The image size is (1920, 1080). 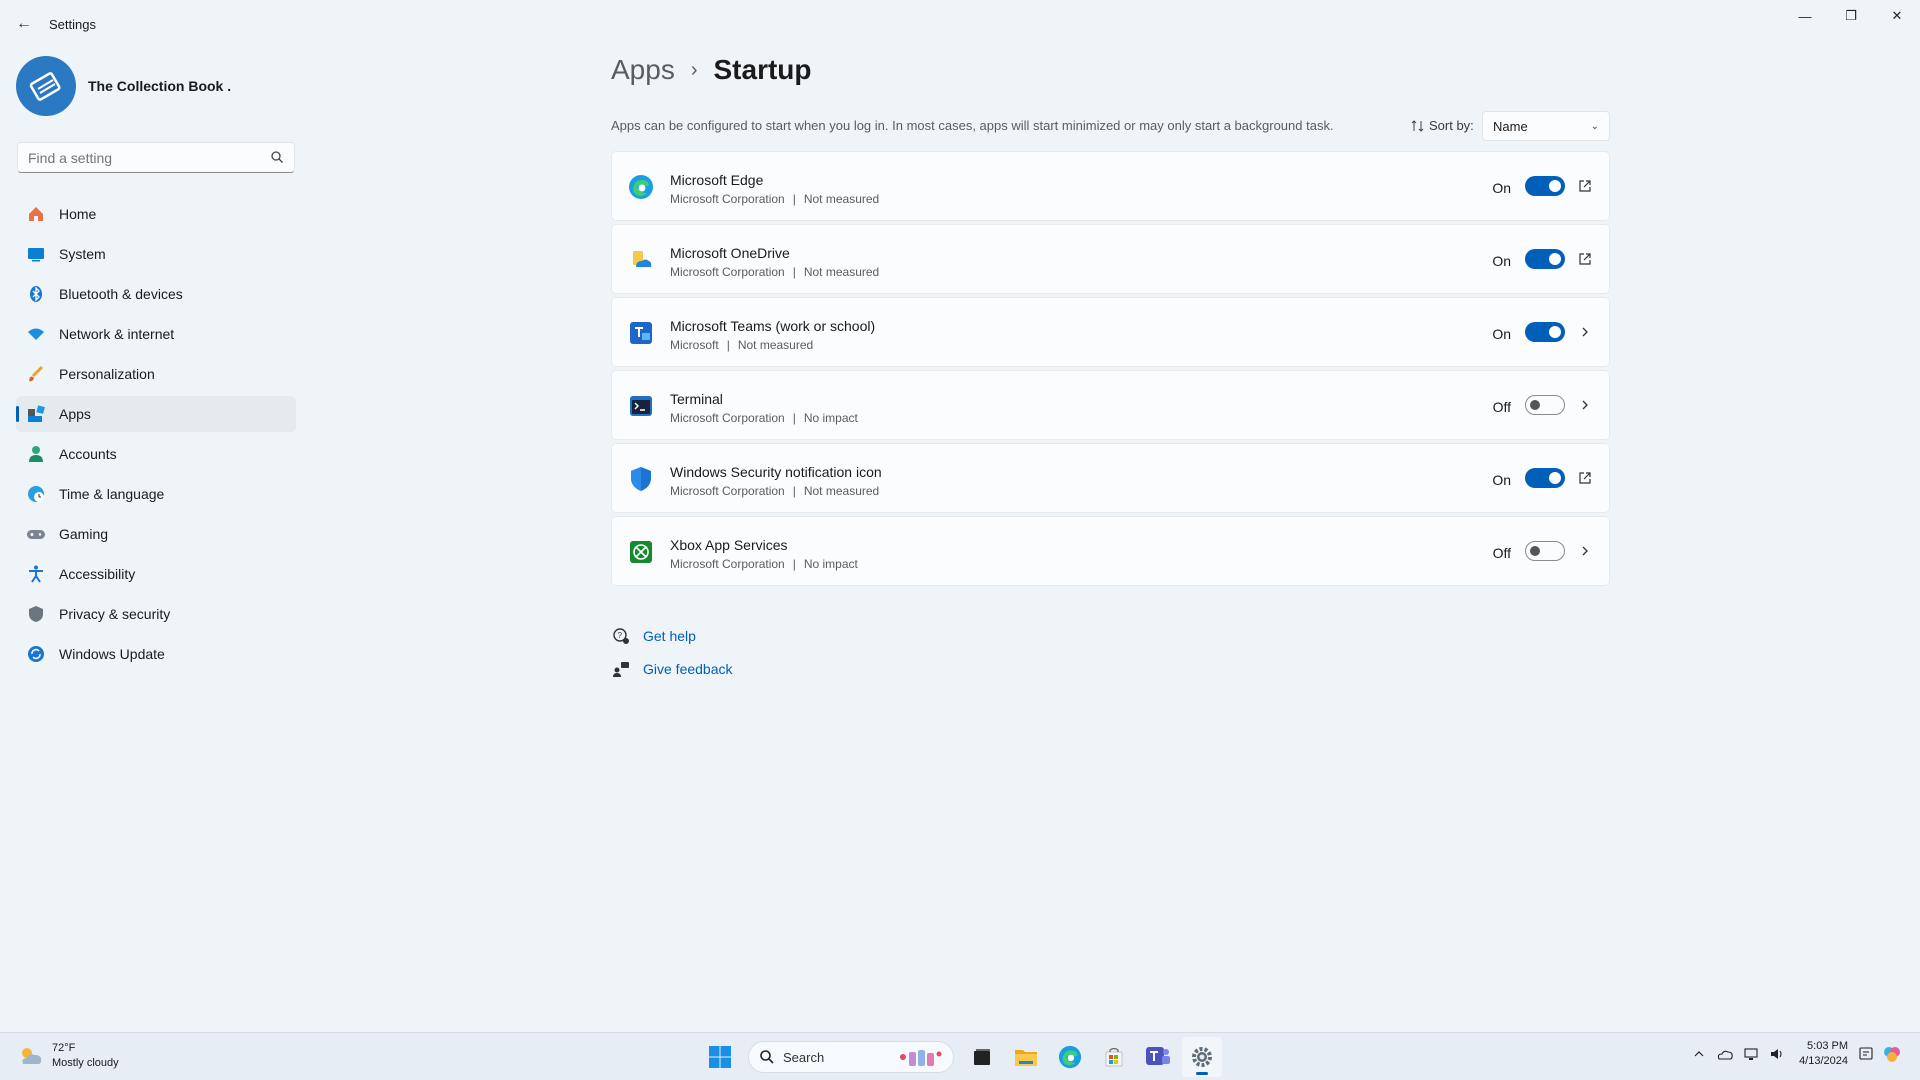 What do you see at coordinates (641, 260) in the screenshot?
I see `onedrive-icon` at bounding box center [641, 260].